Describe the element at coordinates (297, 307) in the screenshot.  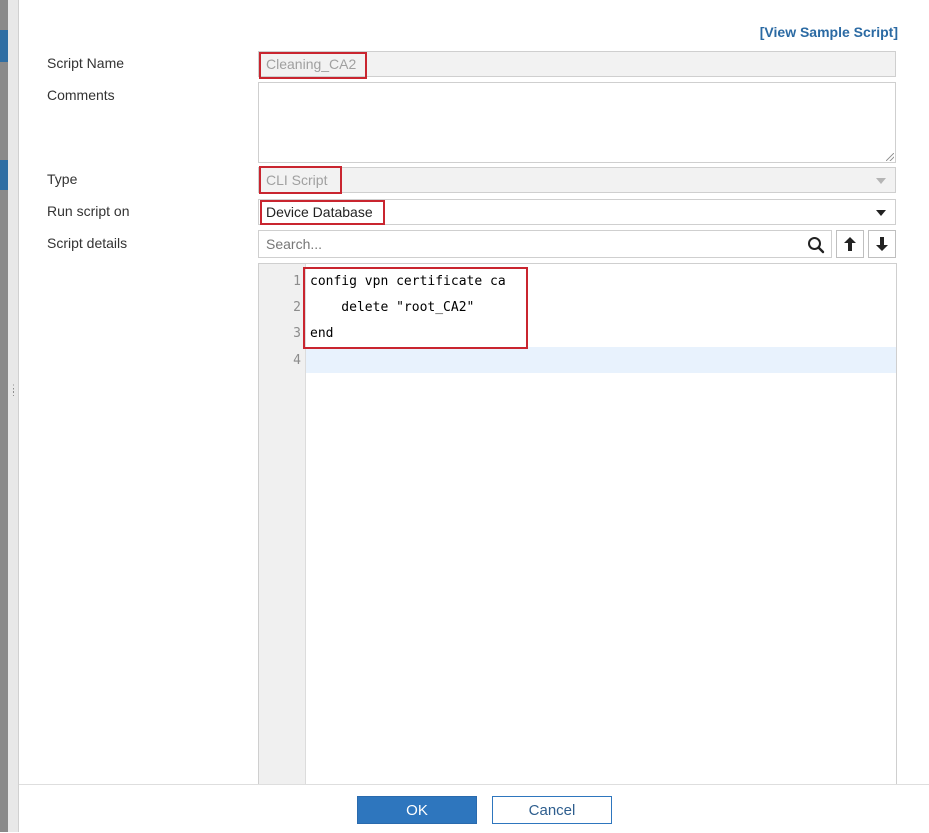
I see `line-number: 2` at that location.